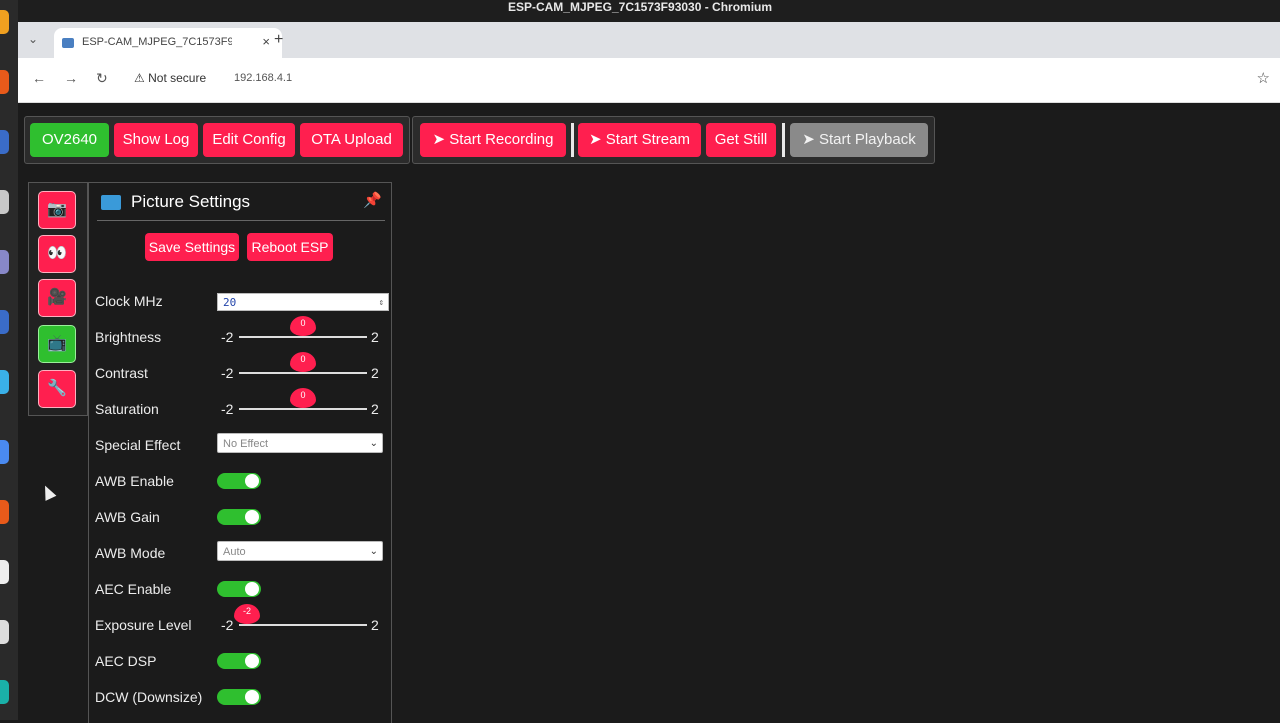  Describe the element at coordinates (57, 210) in the screenshot. I see `camera-icon: 📷` at that location.